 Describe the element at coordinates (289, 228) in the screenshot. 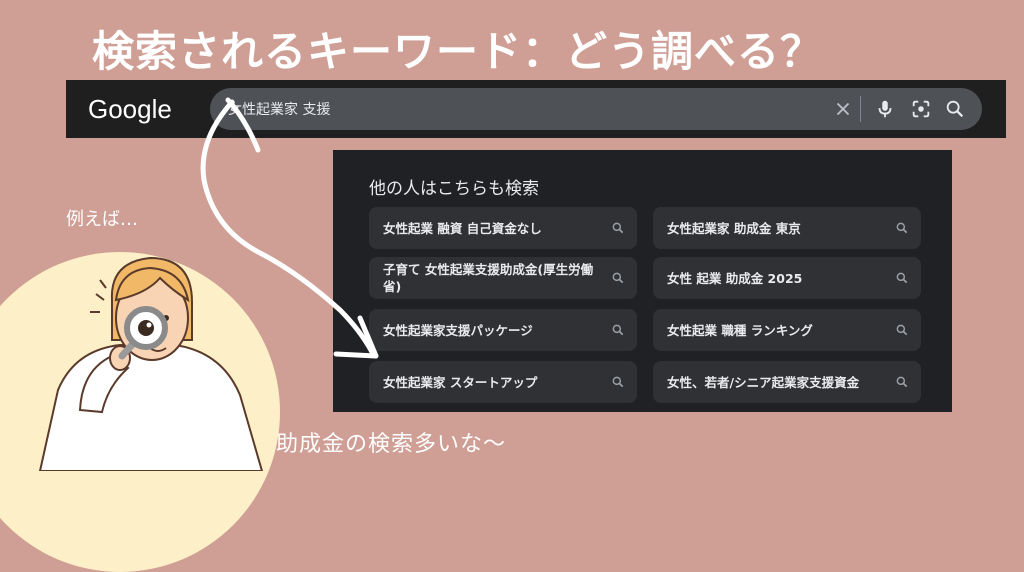

I see `curved-arrow` at that location.